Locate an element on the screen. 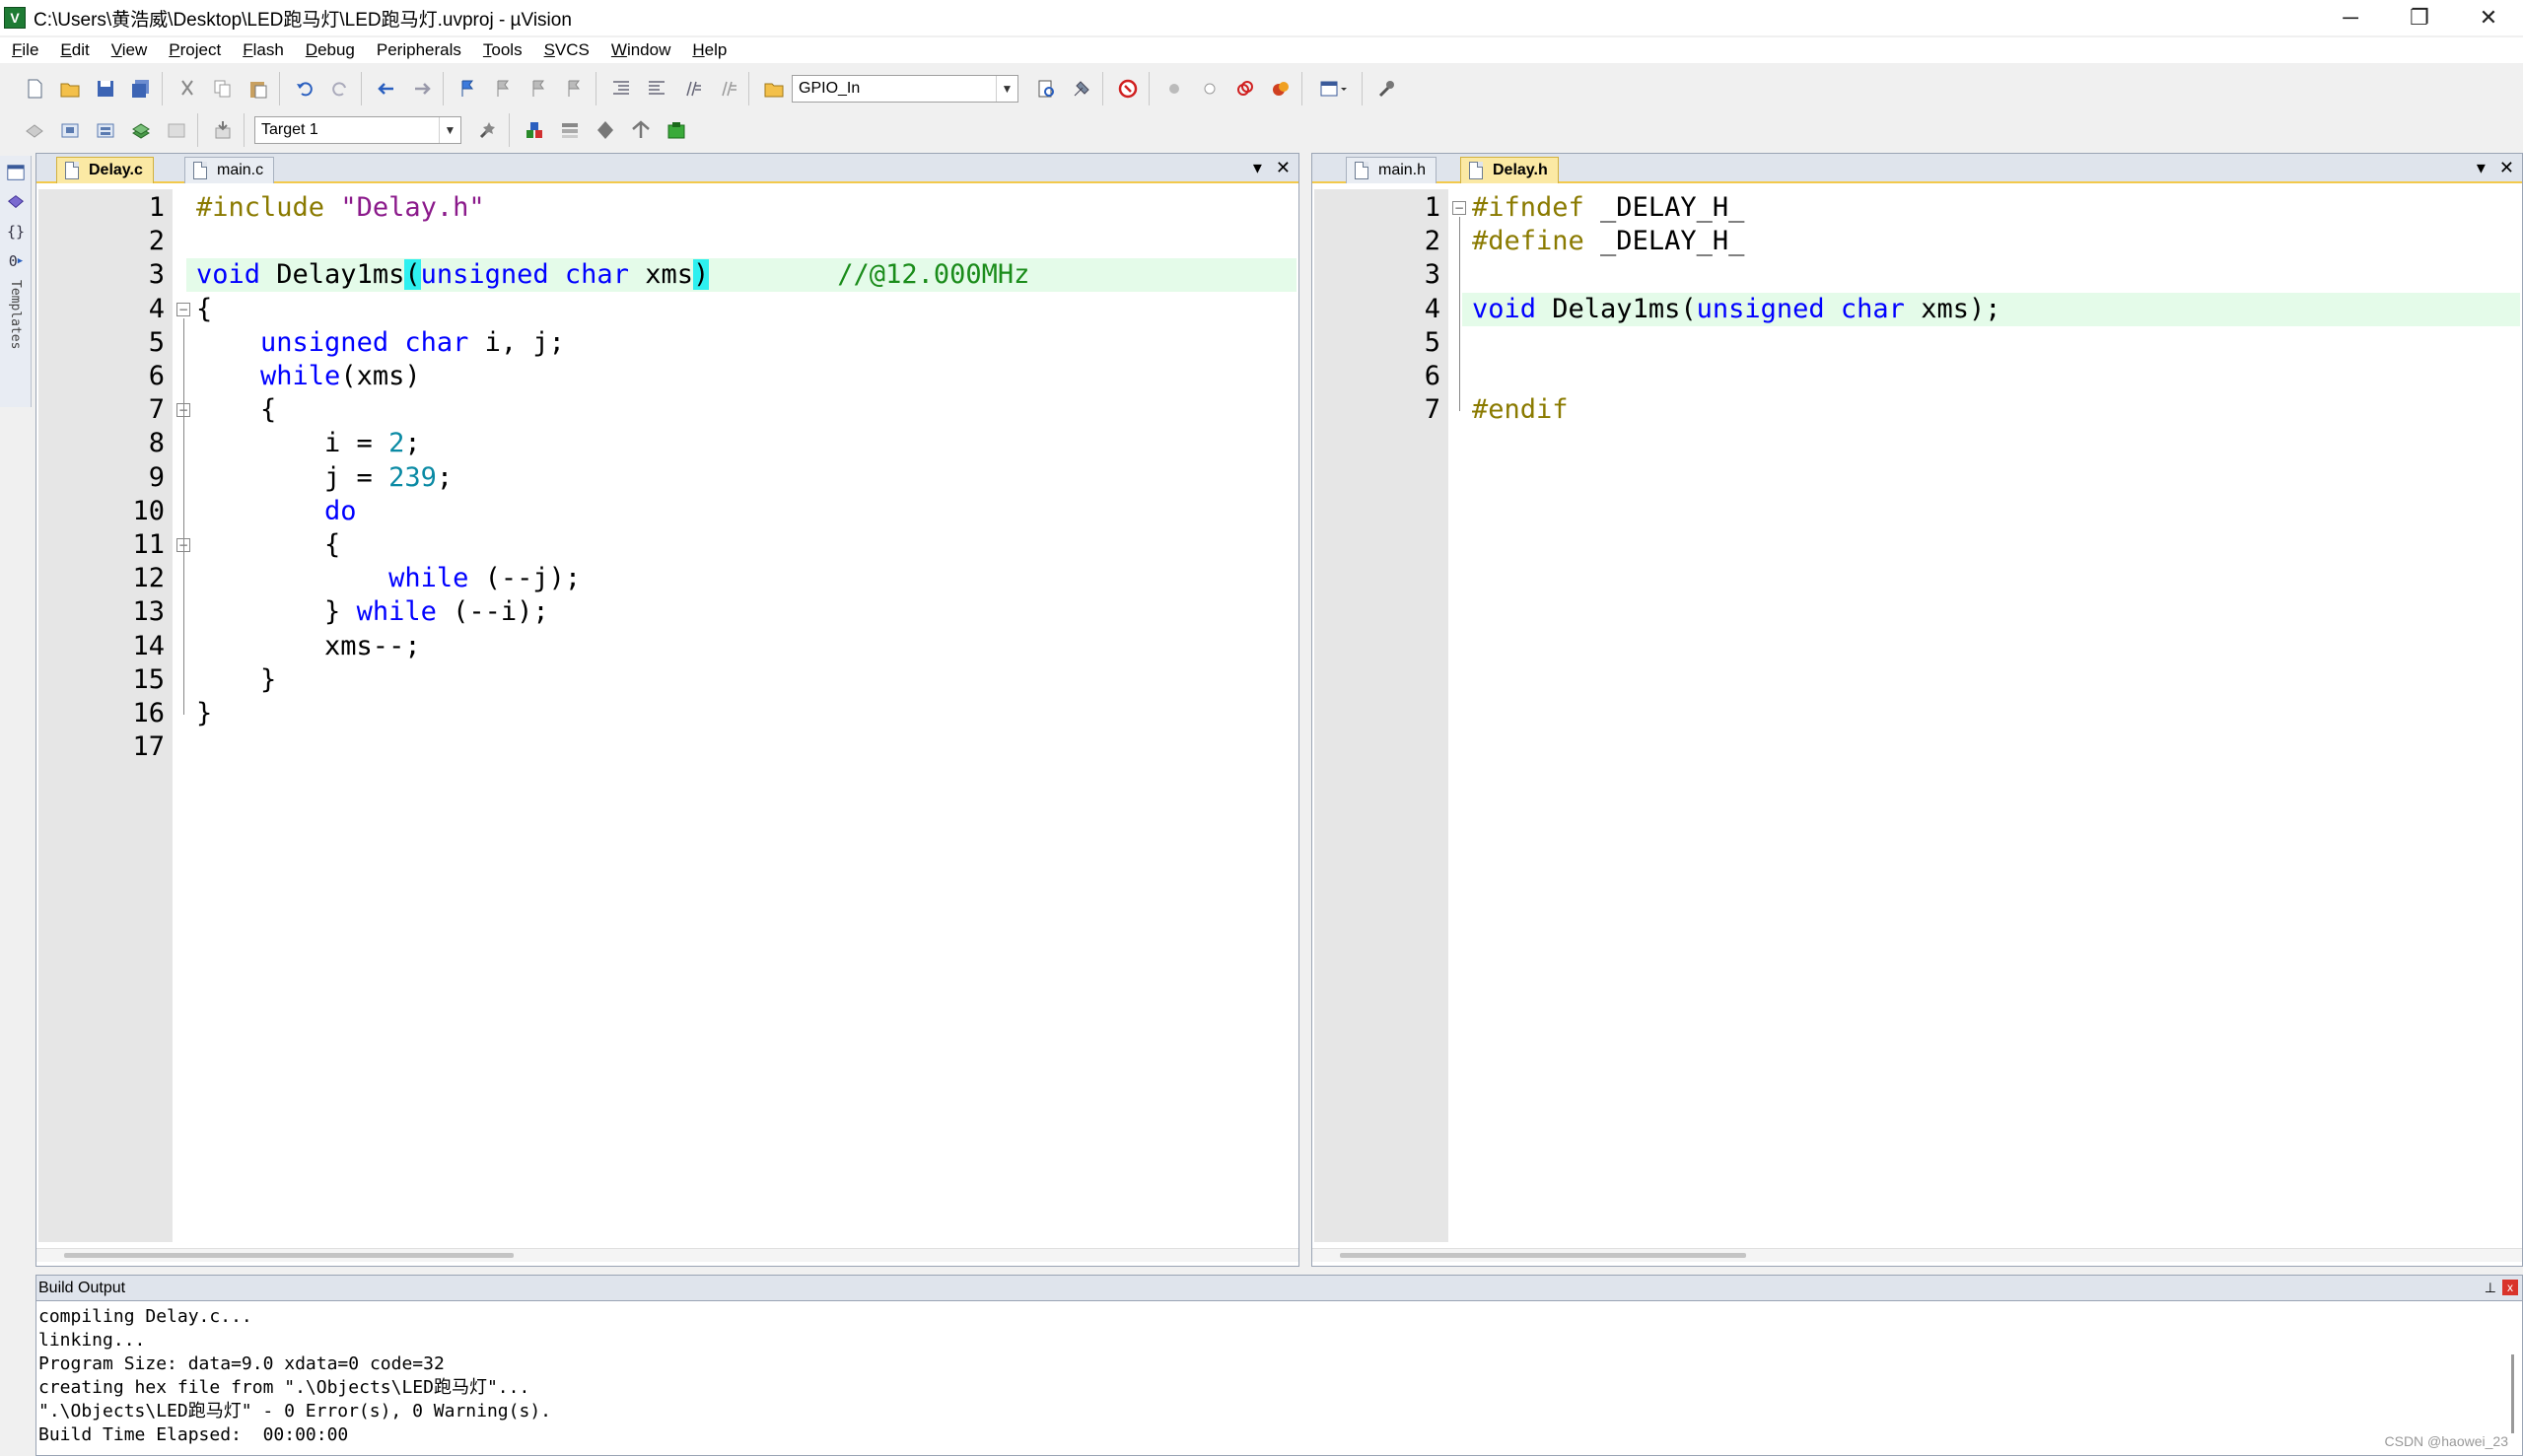 The width and height of the screenshot is (2523, 1456). horizontal-scrollbar-left is located at coordinates (667, 1255).